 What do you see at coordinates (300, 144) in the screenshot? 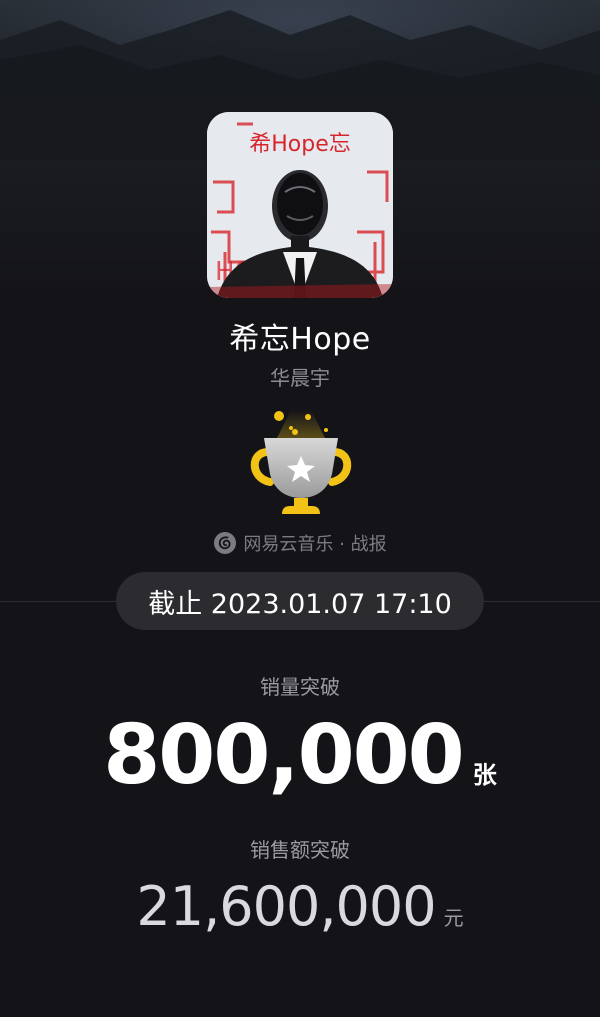
I see `cover-title-text: 希Hope忘` at bounding box center [300, 144].